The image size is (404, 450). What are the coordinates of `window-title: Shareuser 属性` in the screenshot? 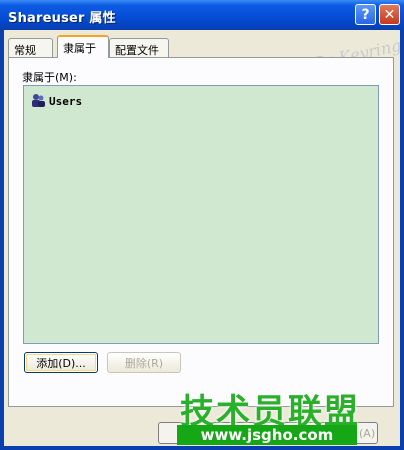 It's located at (62, 18).